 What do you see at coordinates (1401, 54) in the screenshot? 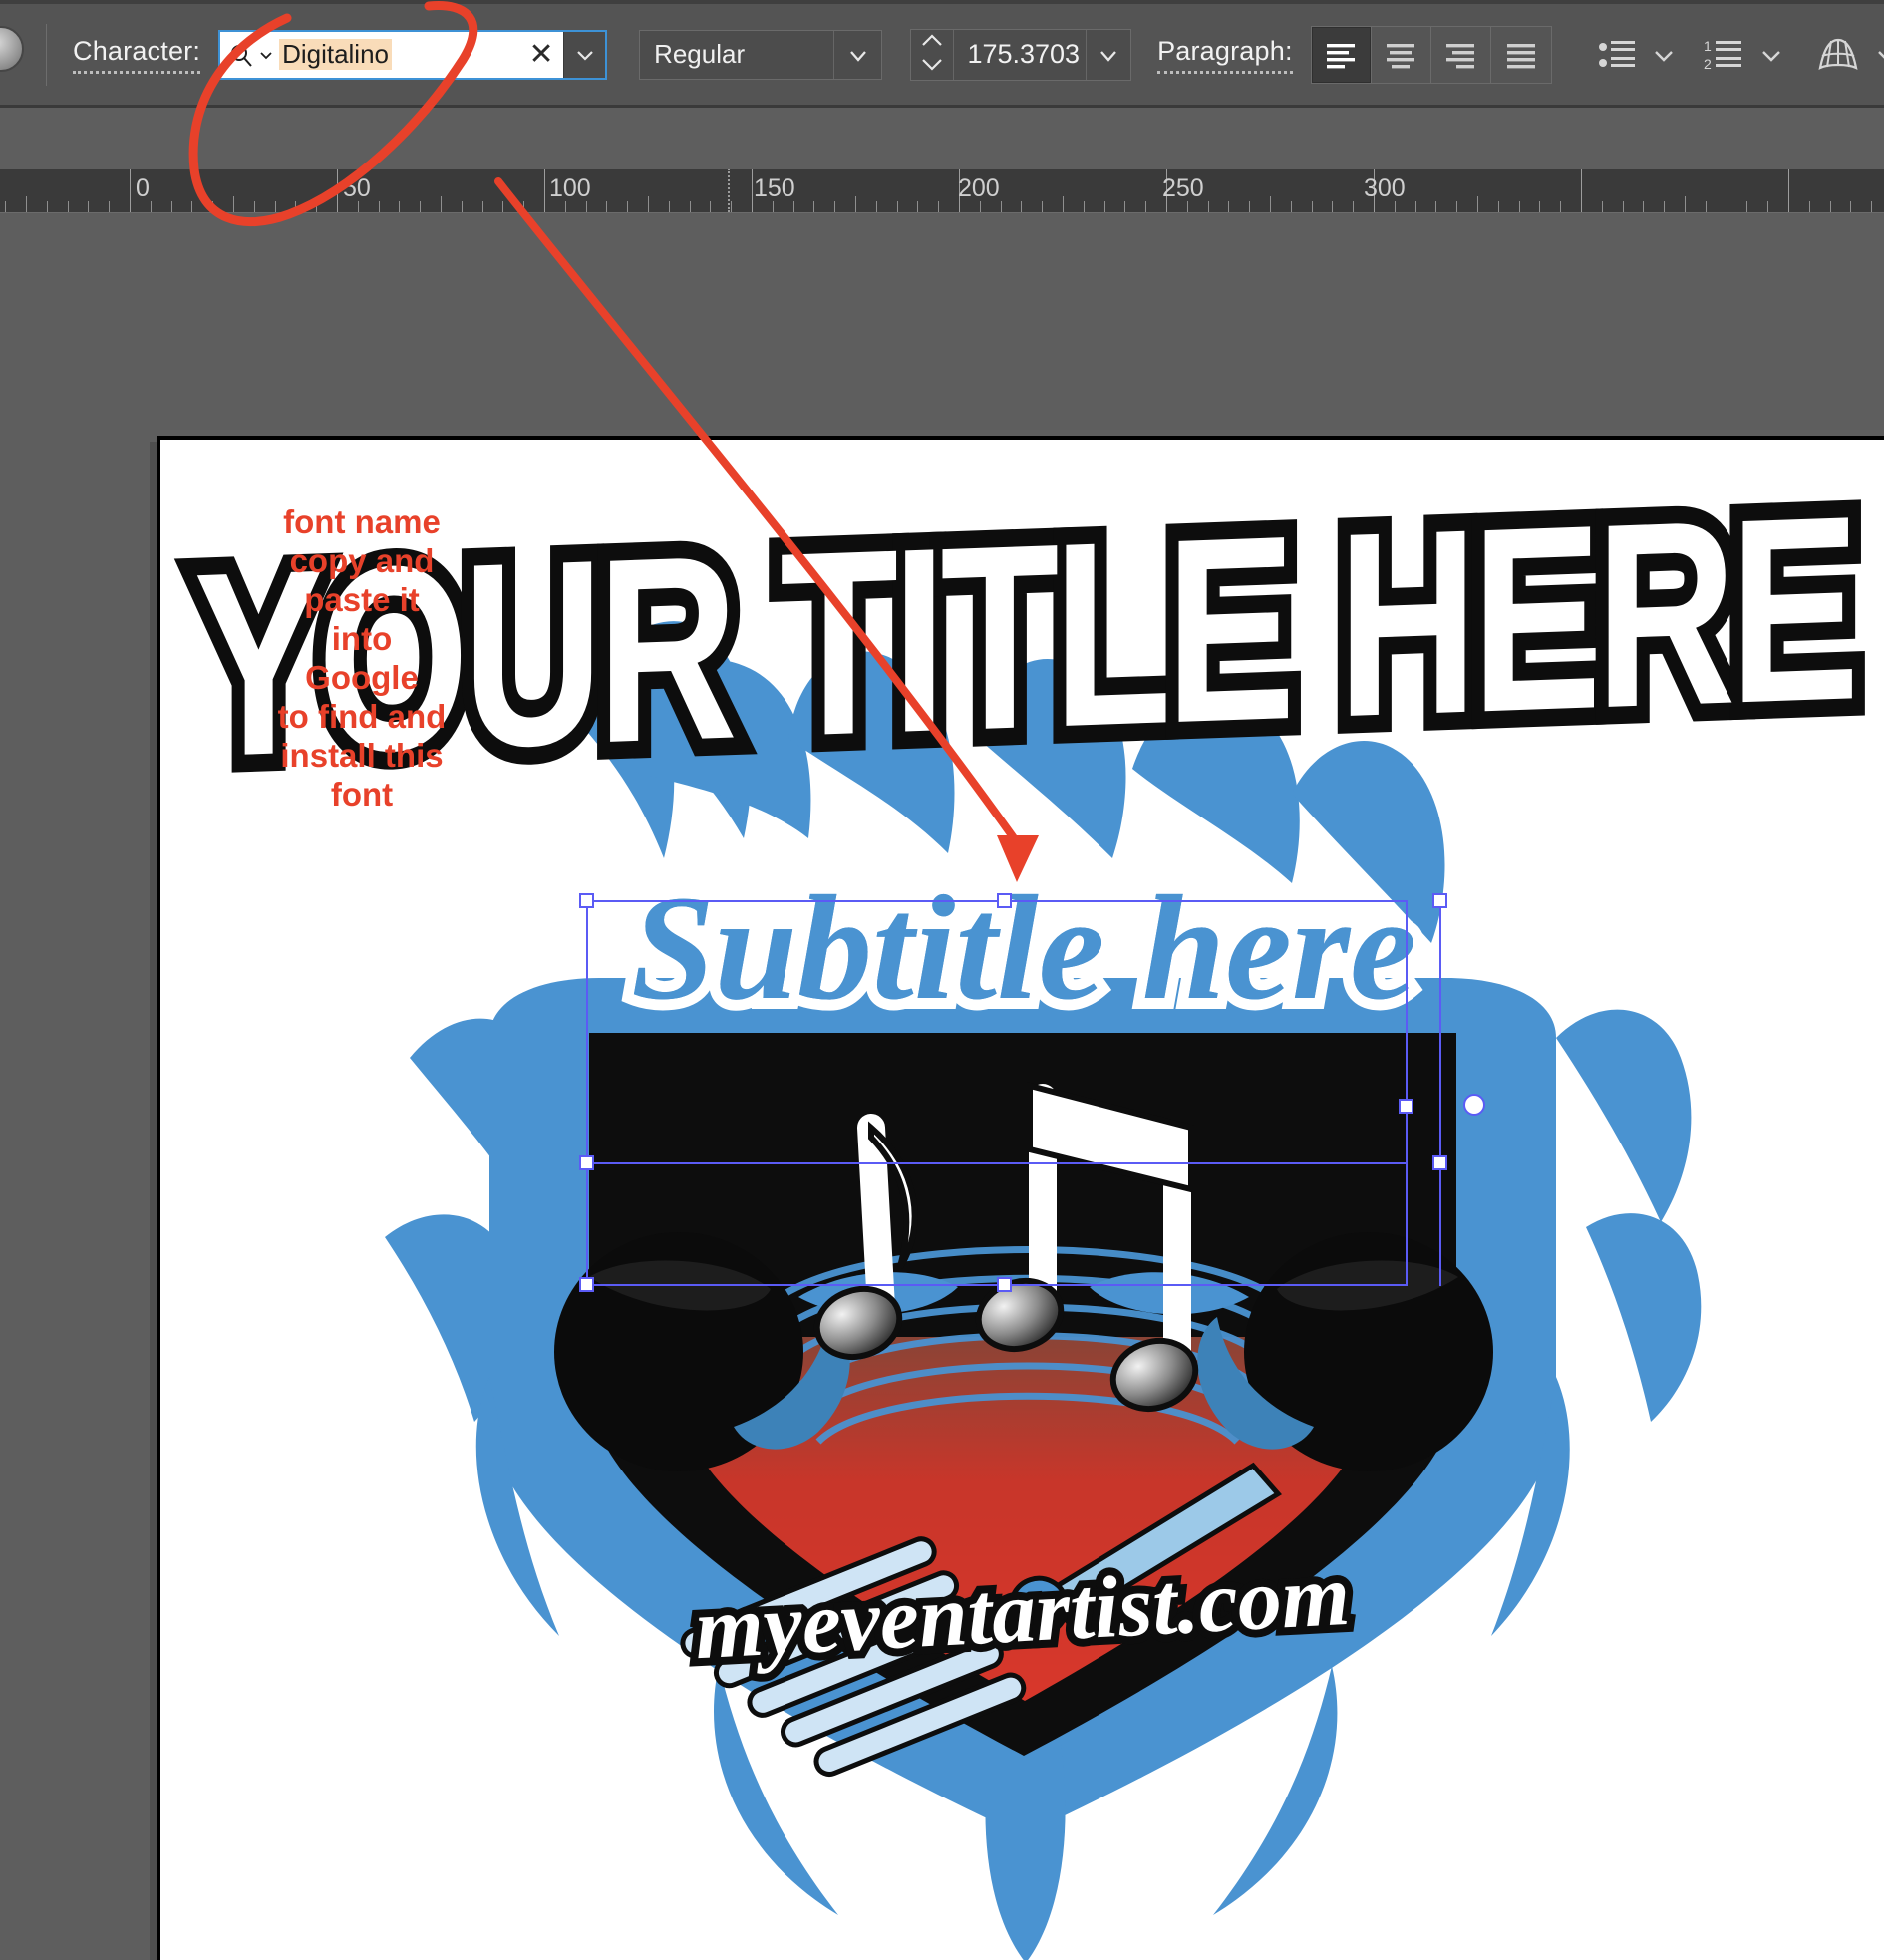
I see `align-center-button` at bounding box center [1401, 54].